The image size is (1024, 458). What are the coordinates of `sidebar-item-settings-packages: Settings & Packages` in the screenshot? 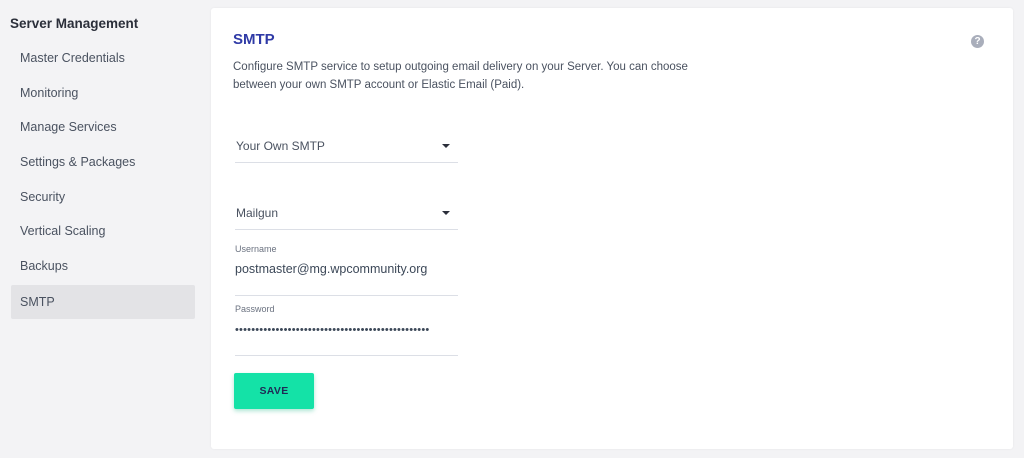 It's located at (103, 162).